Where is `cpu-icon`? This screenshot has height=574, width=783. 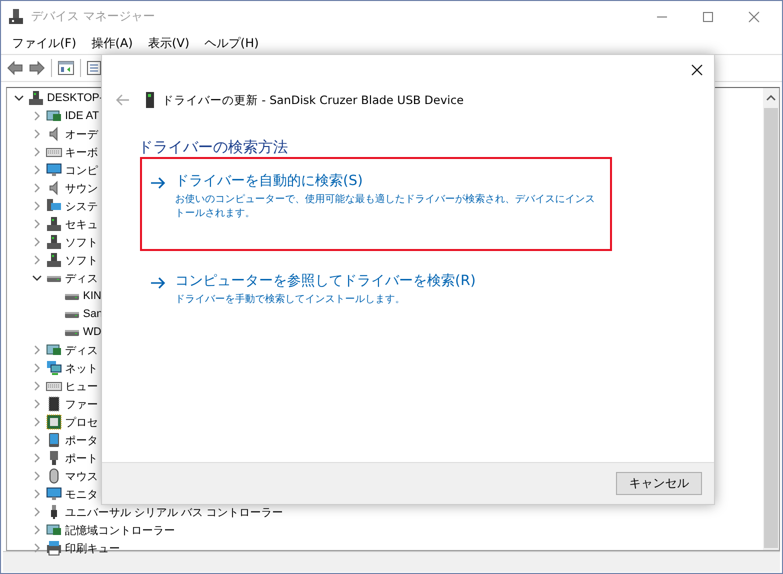 cpu-icon is located at coordinates (54, 422).